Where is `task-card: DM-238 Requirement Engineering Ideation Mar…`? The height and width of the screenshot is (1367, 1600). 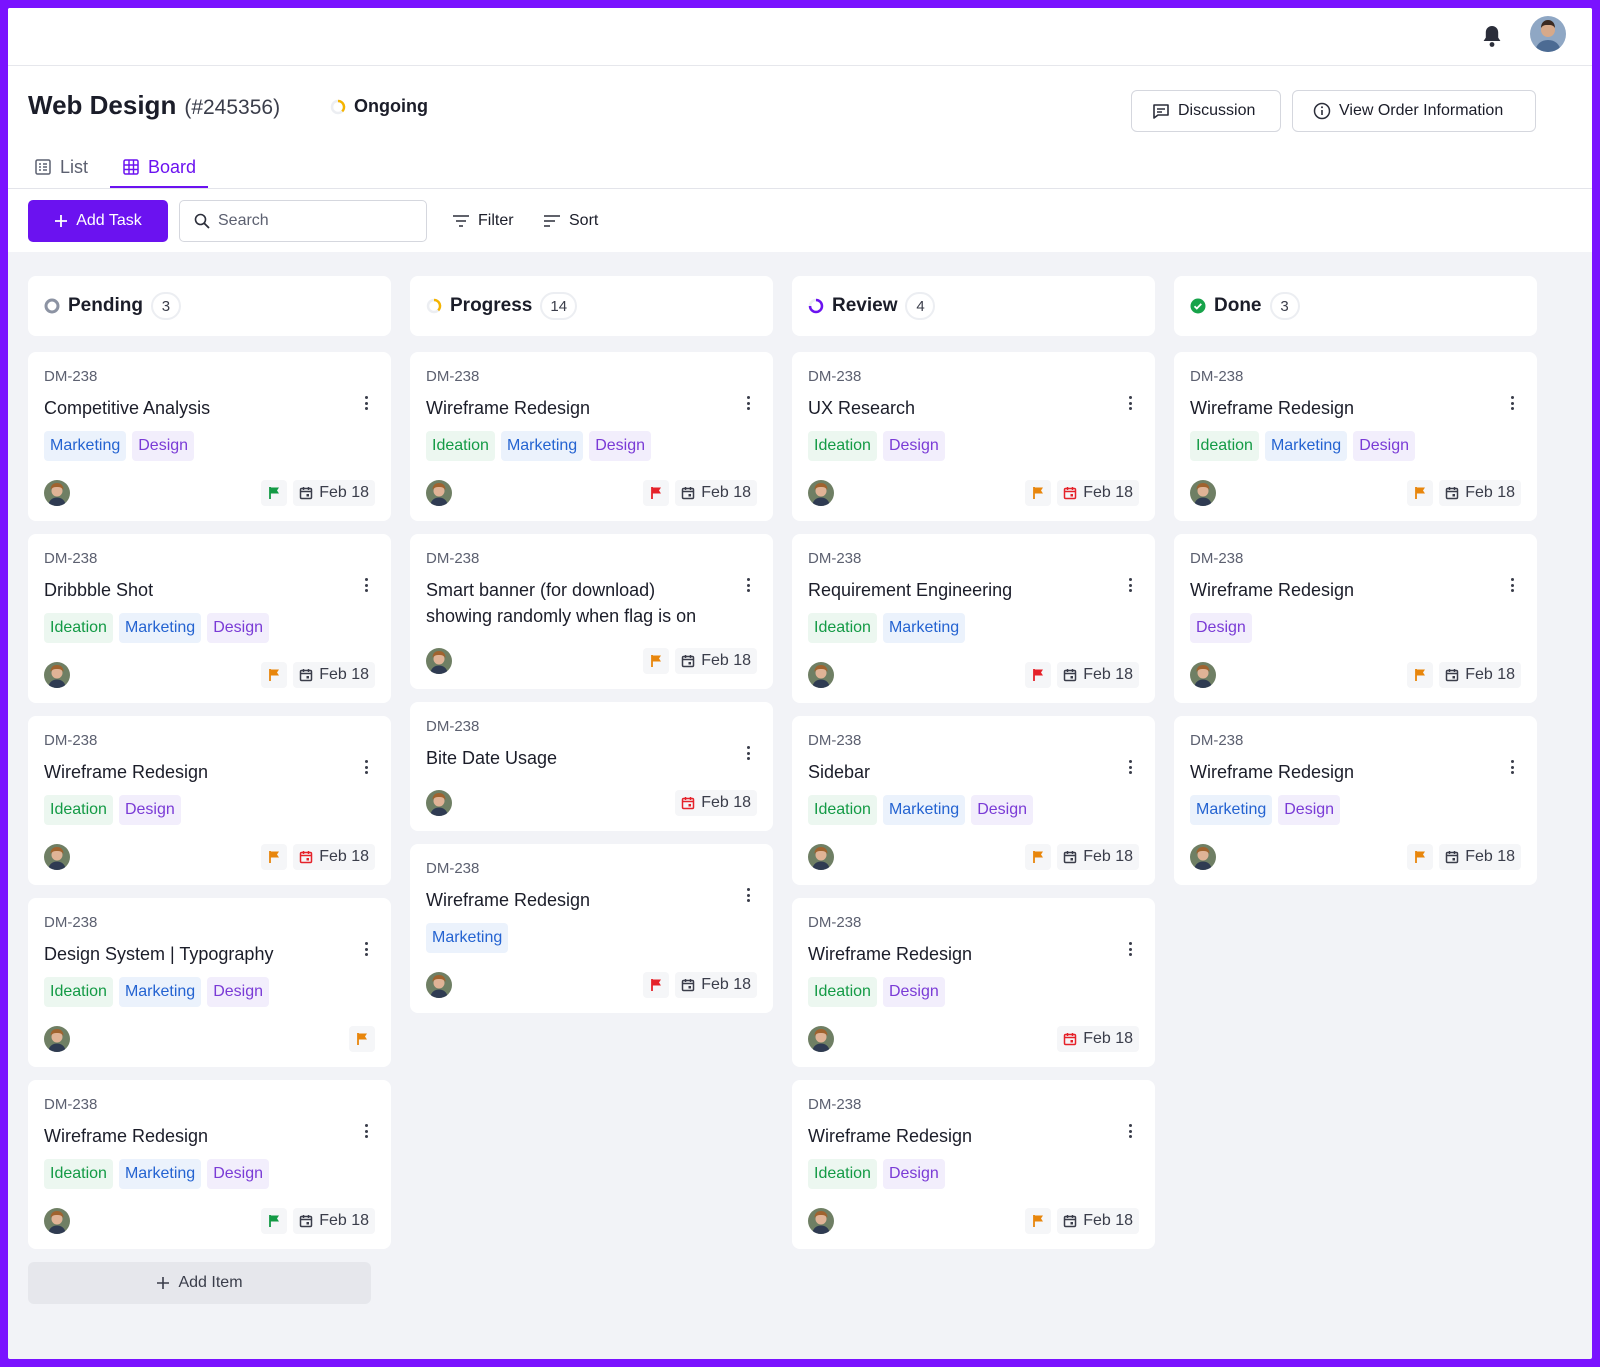
task-card: DM-238 Requirement Engineering Ideation Mar… is located at coordinates (973, 618).